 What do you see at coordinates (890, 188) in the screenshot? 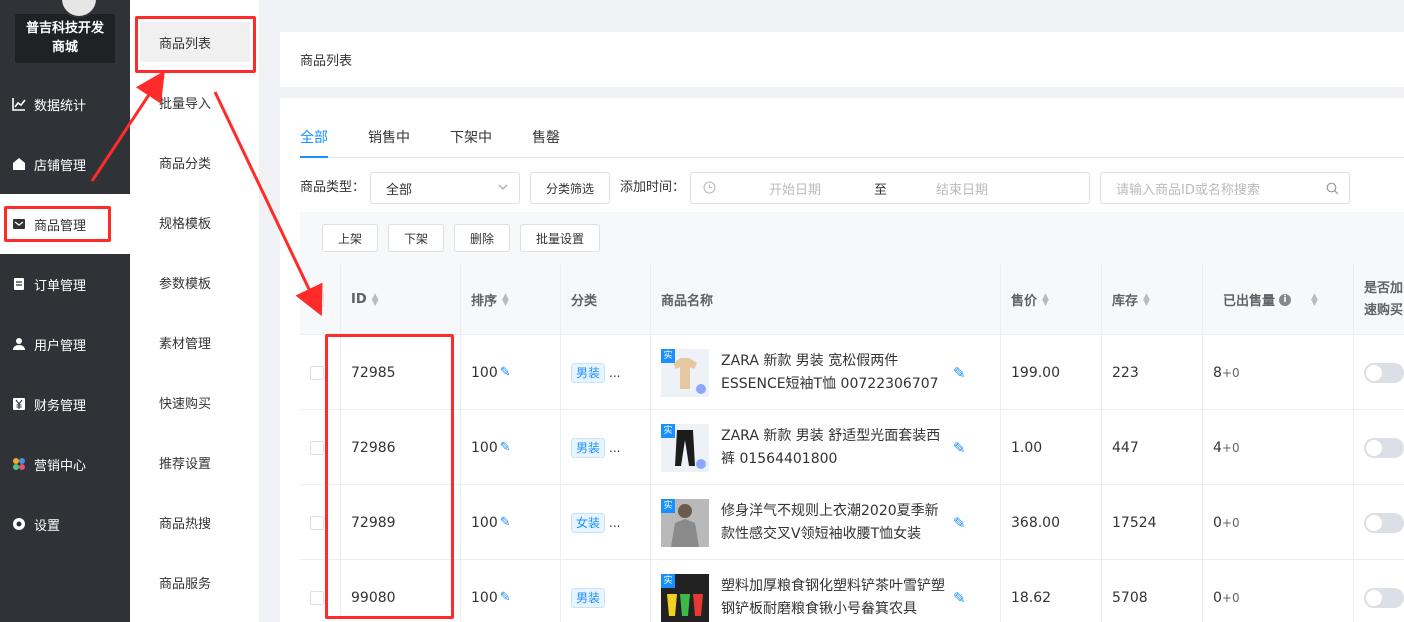
I see `date-range-picker: 开始日期 至 结束日期` at bounding box center [890, 188].